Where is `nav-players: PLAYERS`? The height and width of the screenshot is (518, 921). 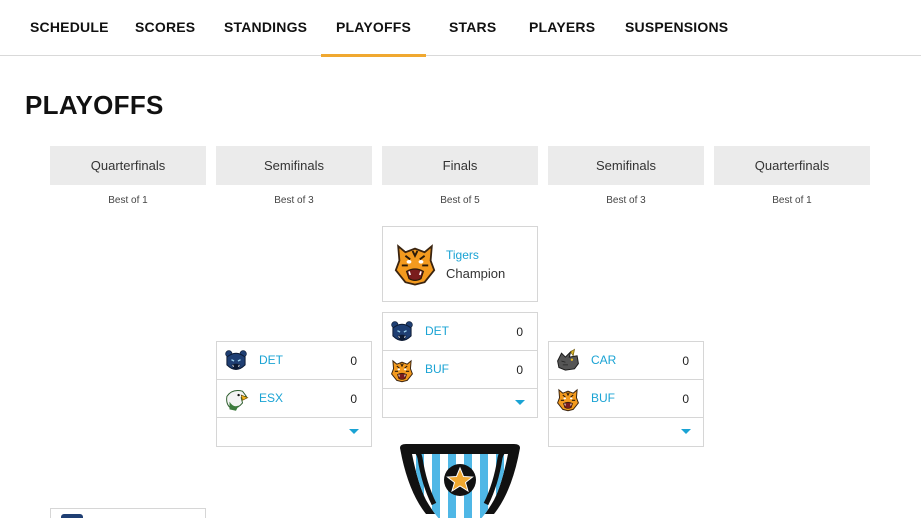 nav-players: PLAYERS is located at coordinates (562, 28).